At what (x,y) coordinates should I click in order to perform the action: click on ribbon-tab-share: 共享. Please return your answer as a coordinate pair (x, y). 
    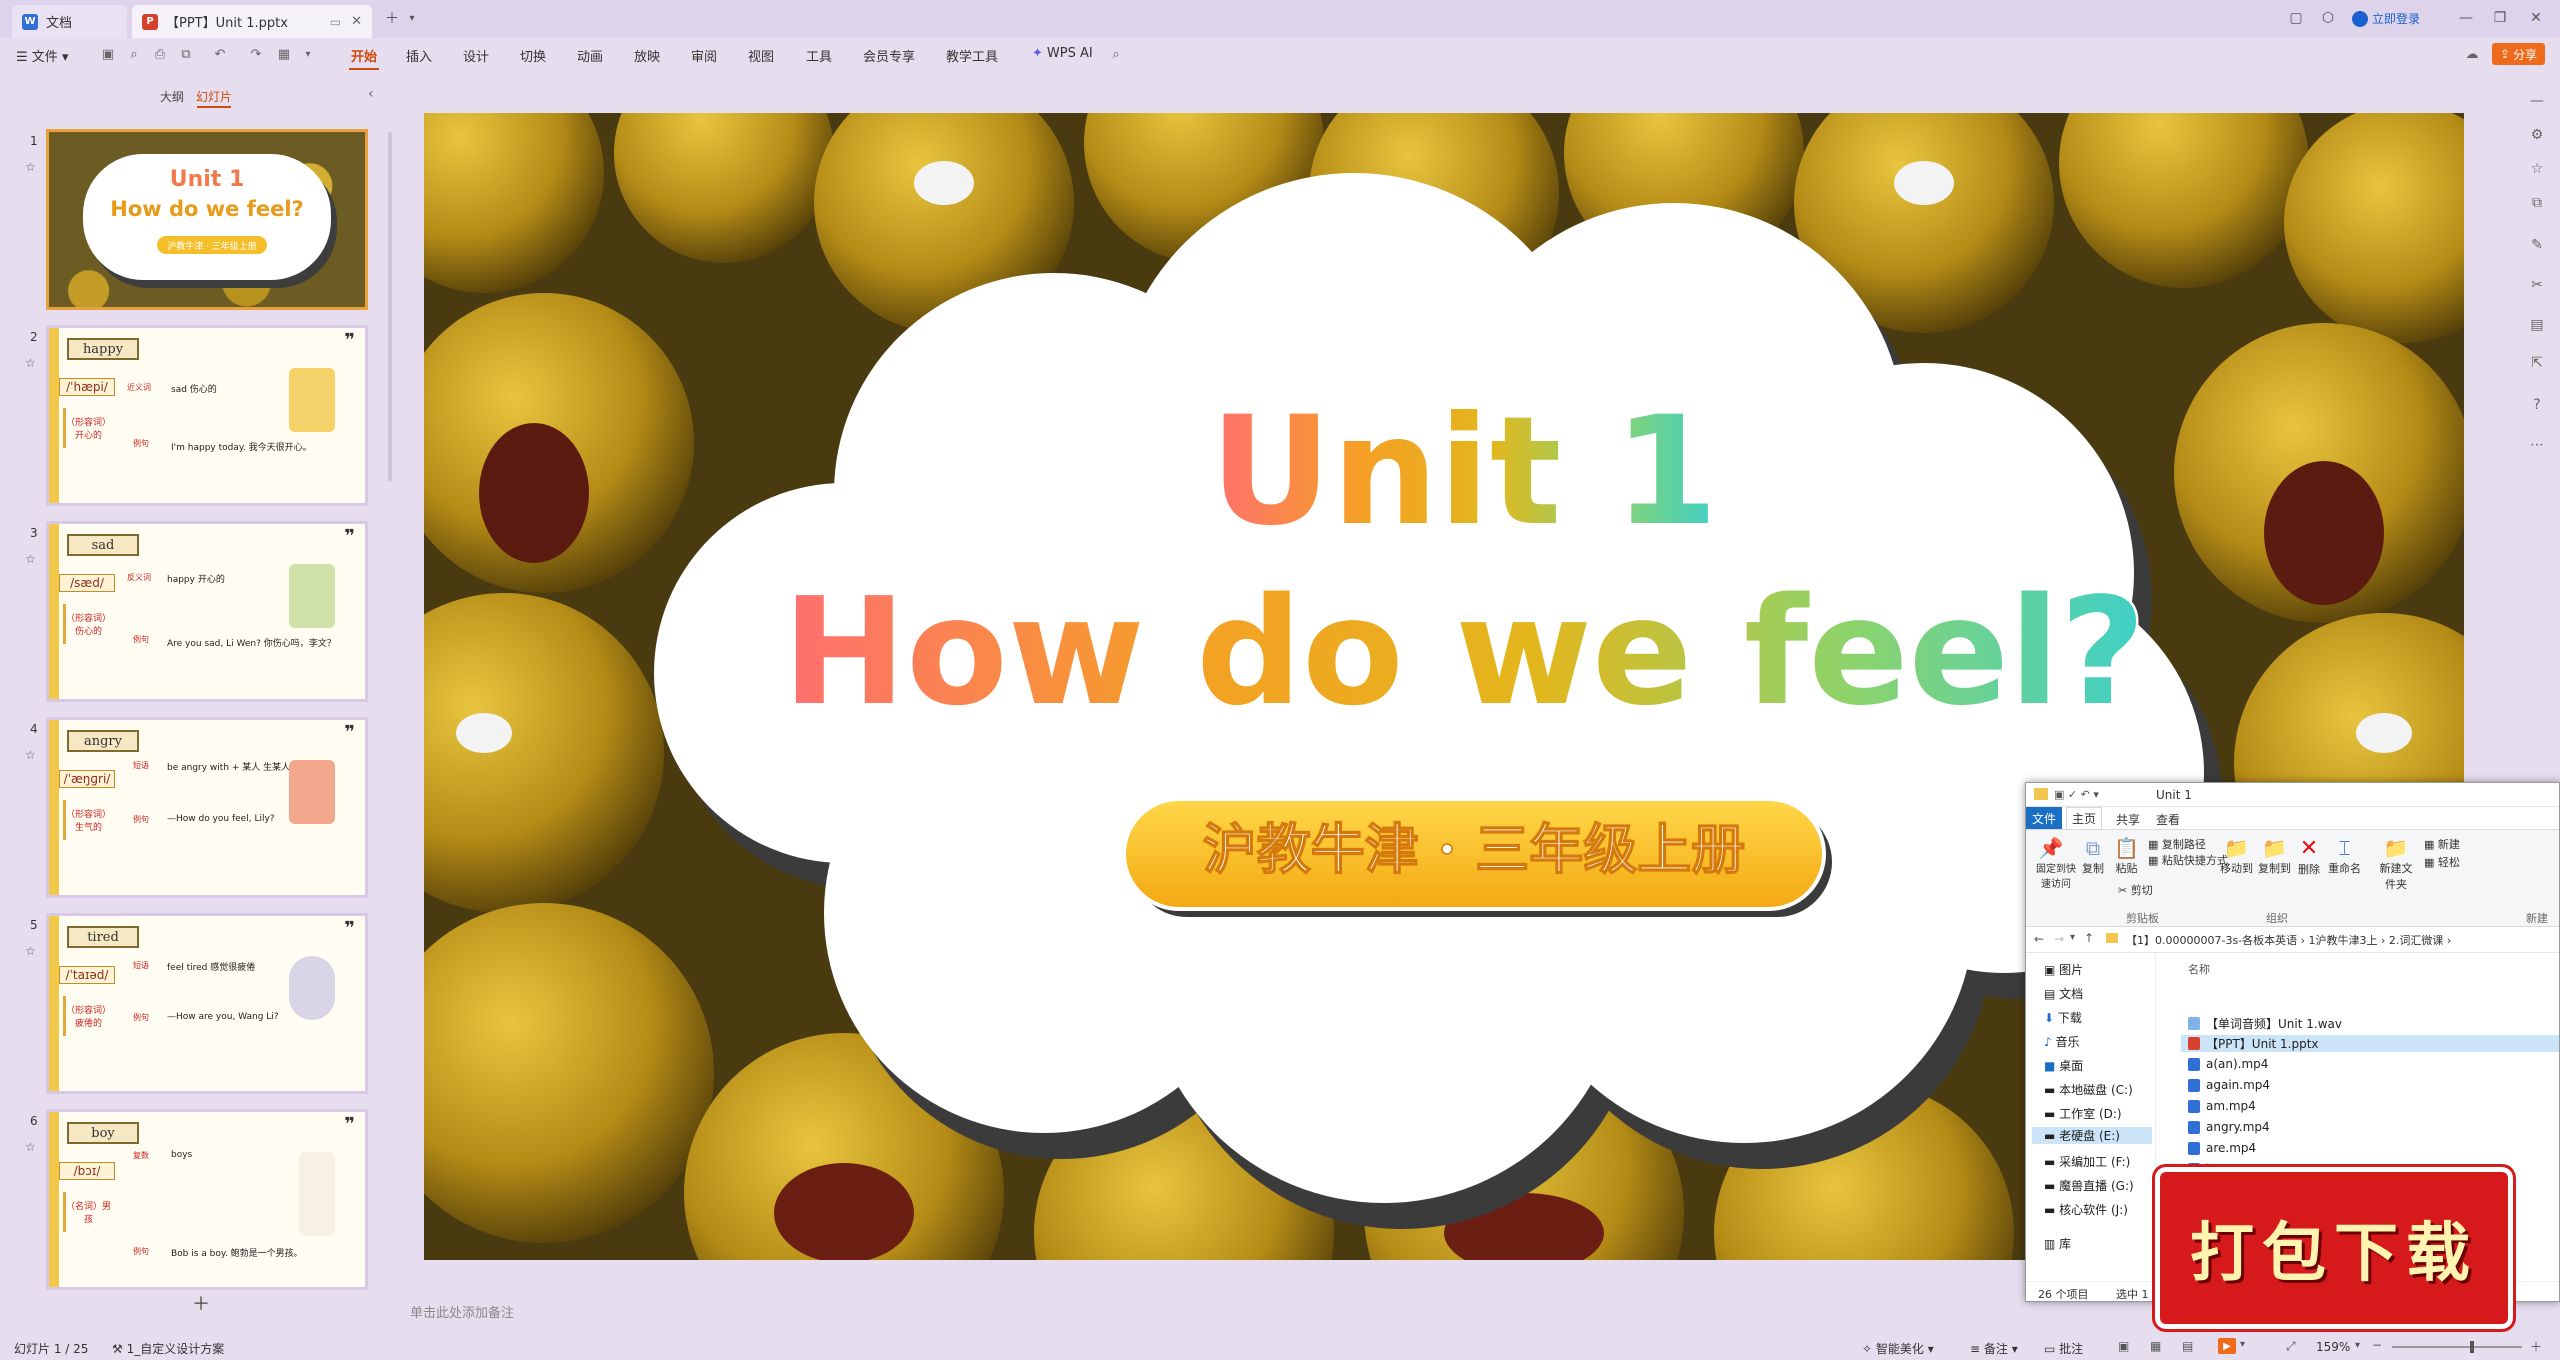
    Looking at the image, I should click on (2128, 819).